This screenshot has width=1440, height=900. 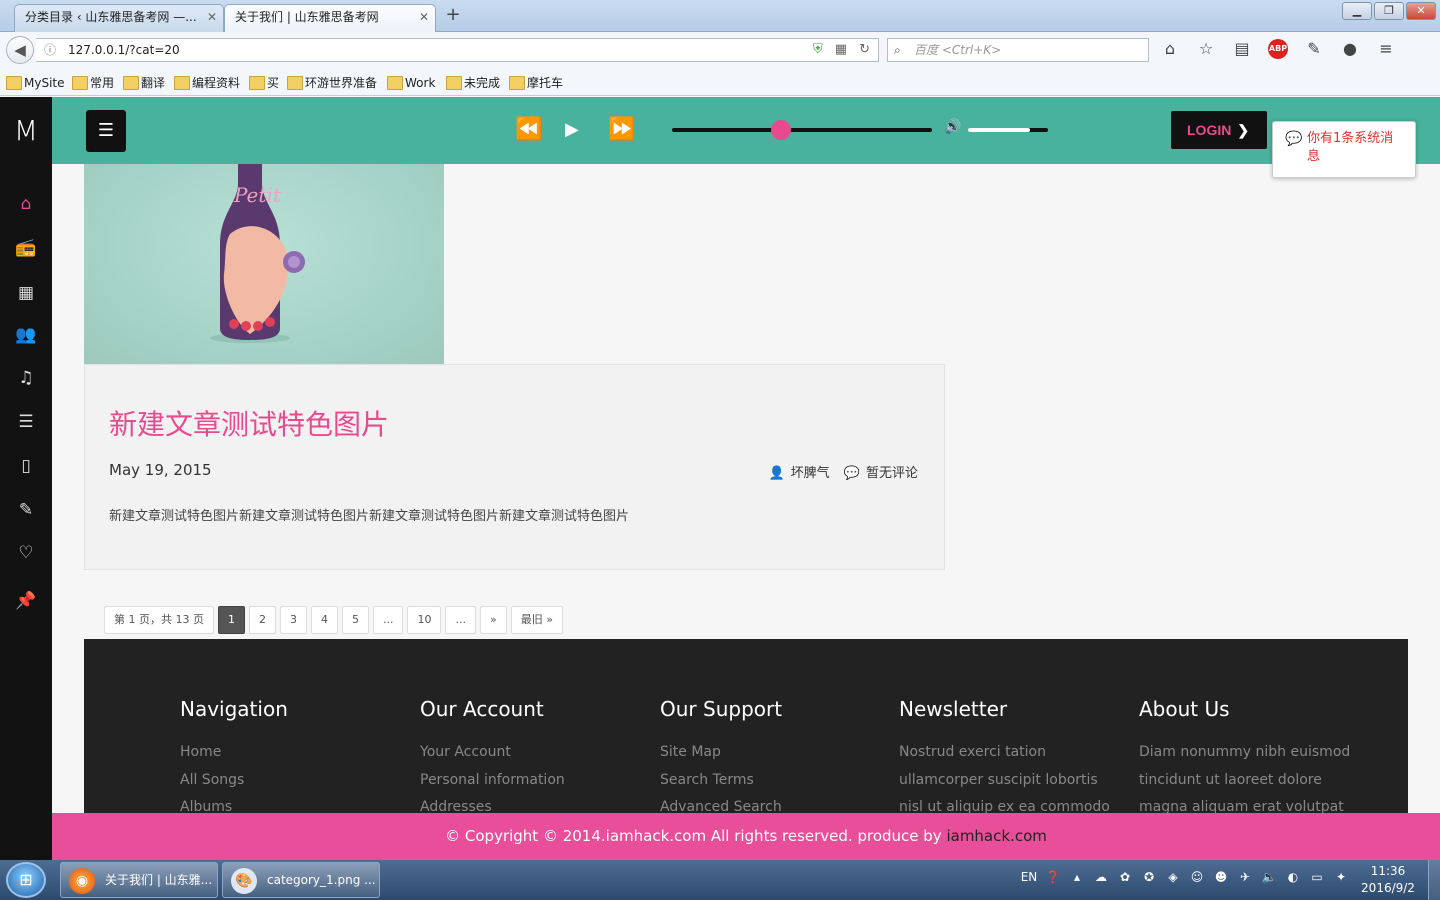 What do you see at coordinates (26, 130) in the screenshot?
I see `site-logo: M` at bounding box center [26, 130].